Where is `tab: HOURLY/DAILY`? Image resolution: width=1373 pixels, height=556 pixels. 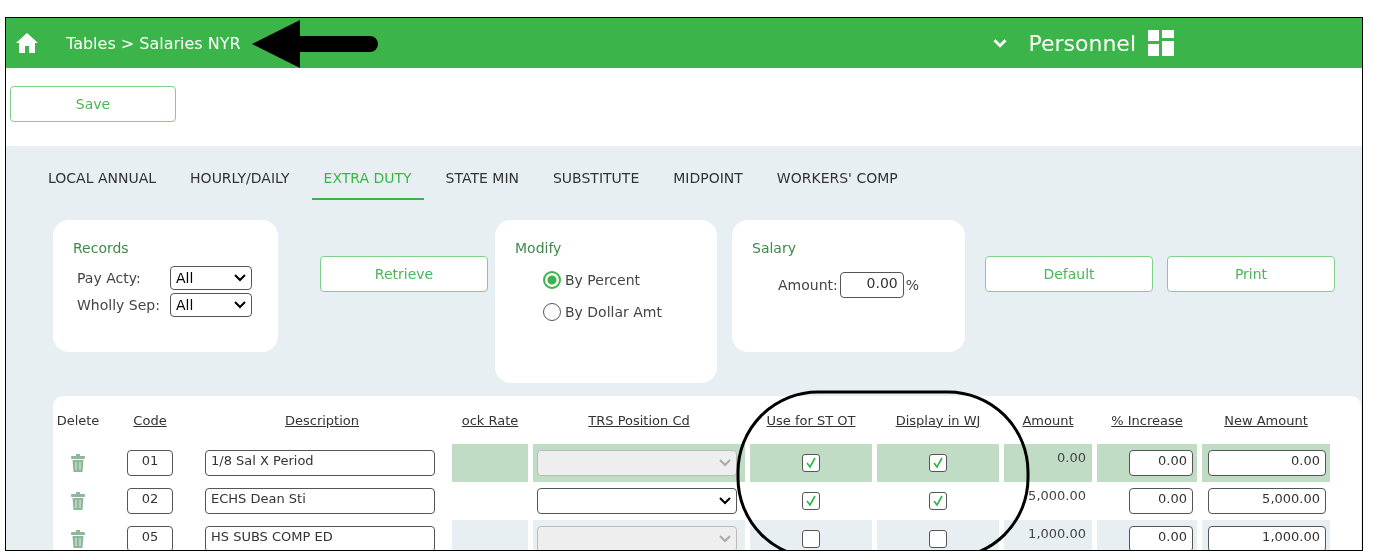 tab: HOURLY/DAILY is located at coordinates (240, 182).